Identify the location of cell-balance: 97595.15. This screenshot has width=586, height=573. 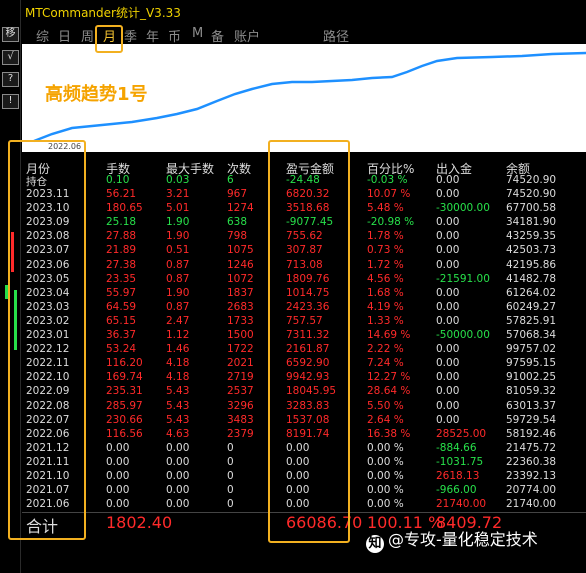
(531, 363).